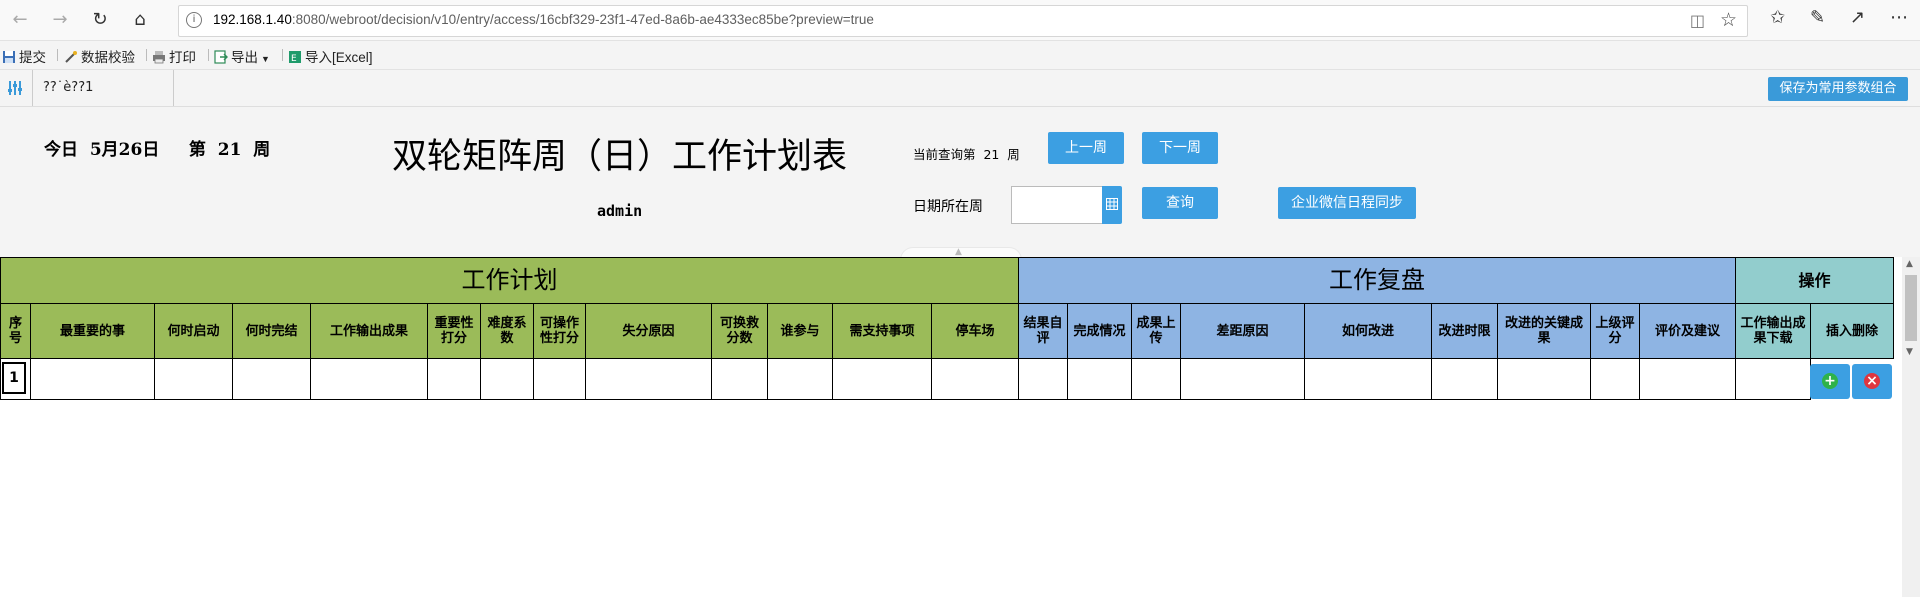  What do you see at coordinates (1347, 203) in the screenshot?
I see `wechat-sync-button: 企业微信日程同步` at bounding box center [1347, 203].